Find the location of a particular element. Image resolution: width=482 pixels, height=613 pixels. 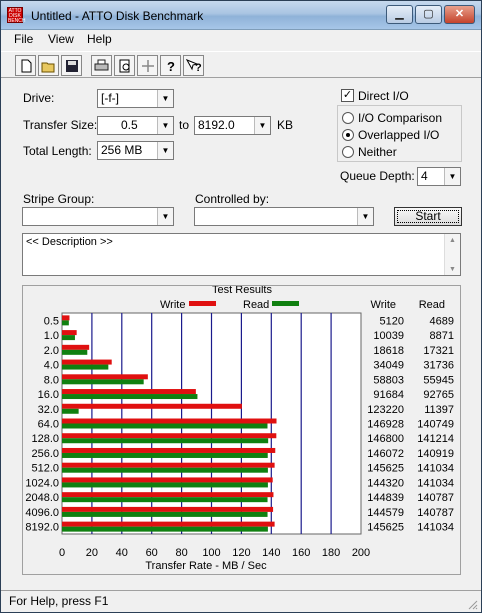

x-tick-label: 60 is located at coordinates (152, 553).